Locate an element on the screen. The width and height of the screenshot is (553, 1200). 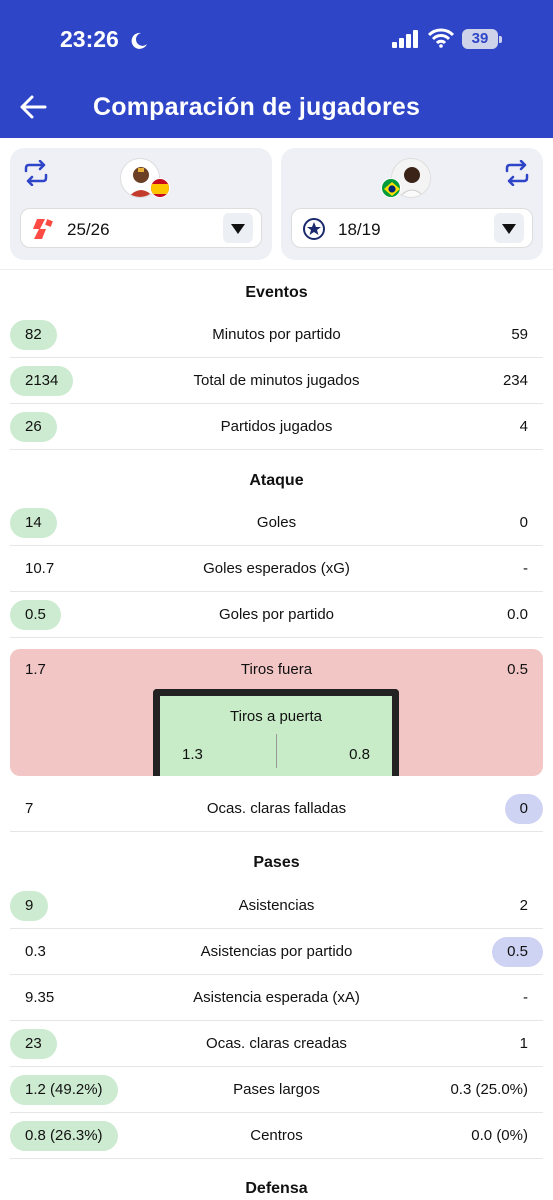
player-card-right: 18/19 is located at coordinates (412, 204).